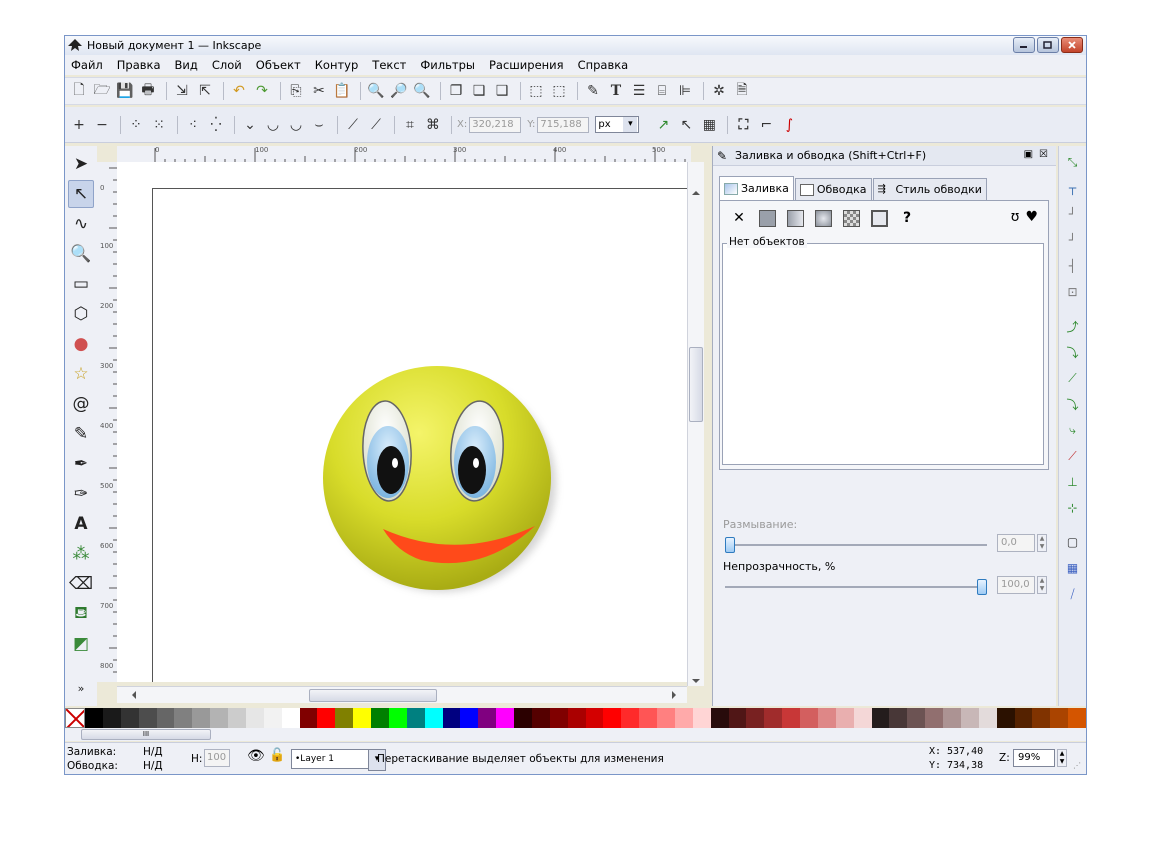  I want to click on symmetric-node-icon: ◡, so click(296, 125).